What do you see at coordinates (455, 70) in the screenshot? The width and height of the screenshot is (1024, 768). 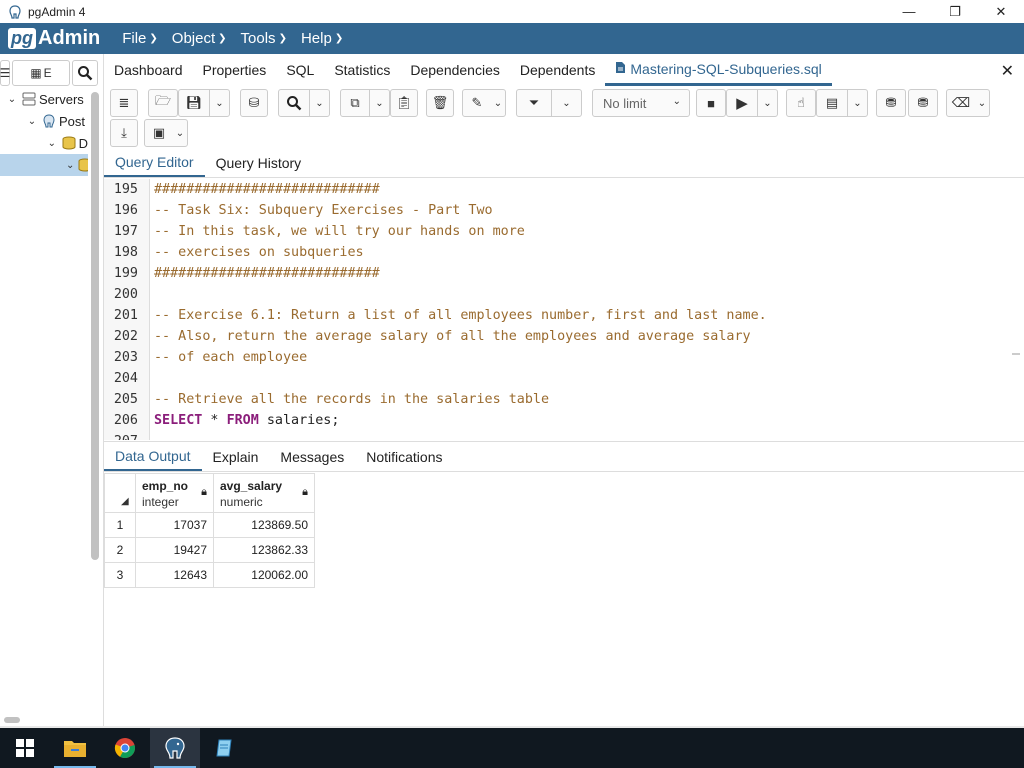 I see `tab-dependencies: Dependencies` at bounding box center [455, 70].